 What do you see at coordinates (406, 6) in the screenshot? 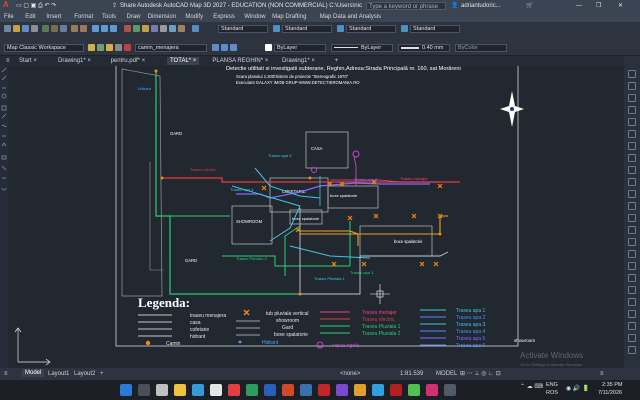
I see `search-input: Type a keyword or phrase` at bounding box center [406, 6].